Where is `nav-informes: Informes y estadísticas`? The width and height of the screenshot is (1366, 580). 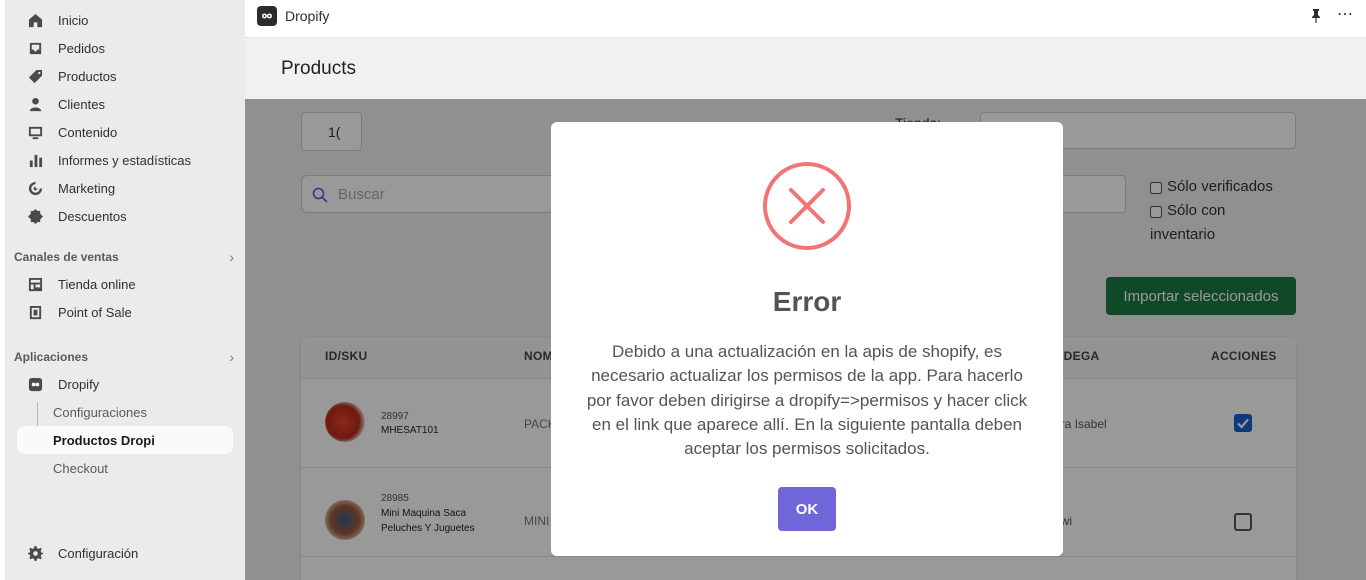
nav-informes: Informes y estadísticas is located at coordinates (109, 160).